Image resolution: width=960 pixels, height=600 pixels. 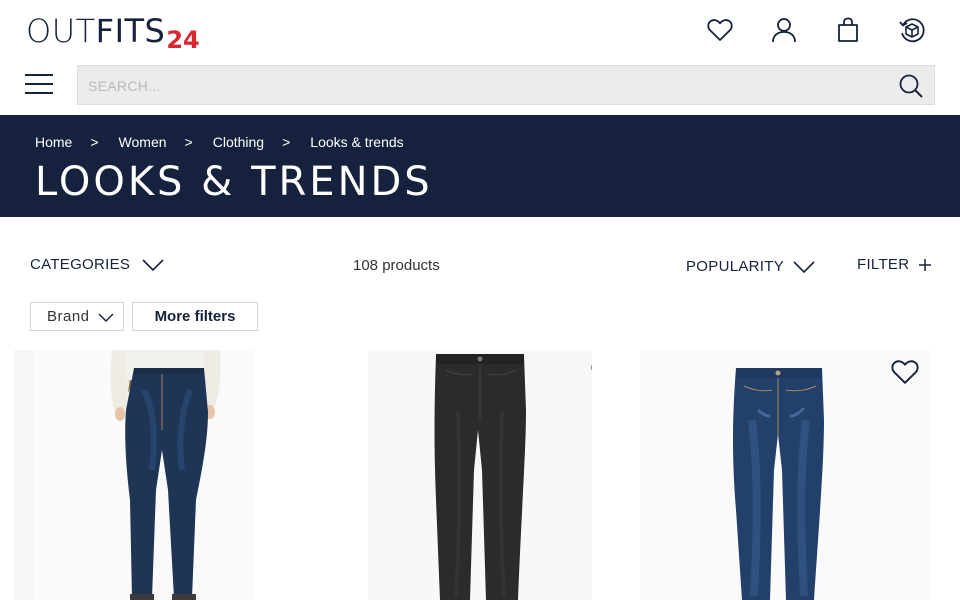 I want to click on filter-label: FILTER, so click(x=883, y=264).